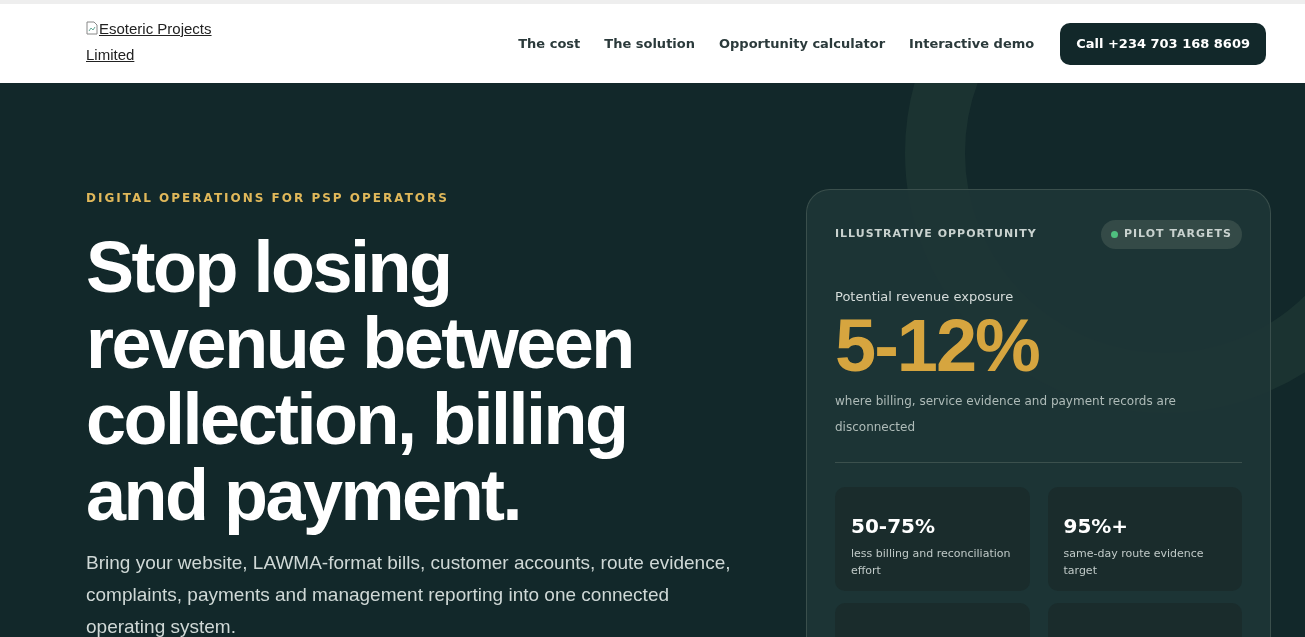  What do you see at coordinates (161, 42) in the screenshot?
I see `logo-link: Esoteric Projects Limited` at bounding box center [161, 42].